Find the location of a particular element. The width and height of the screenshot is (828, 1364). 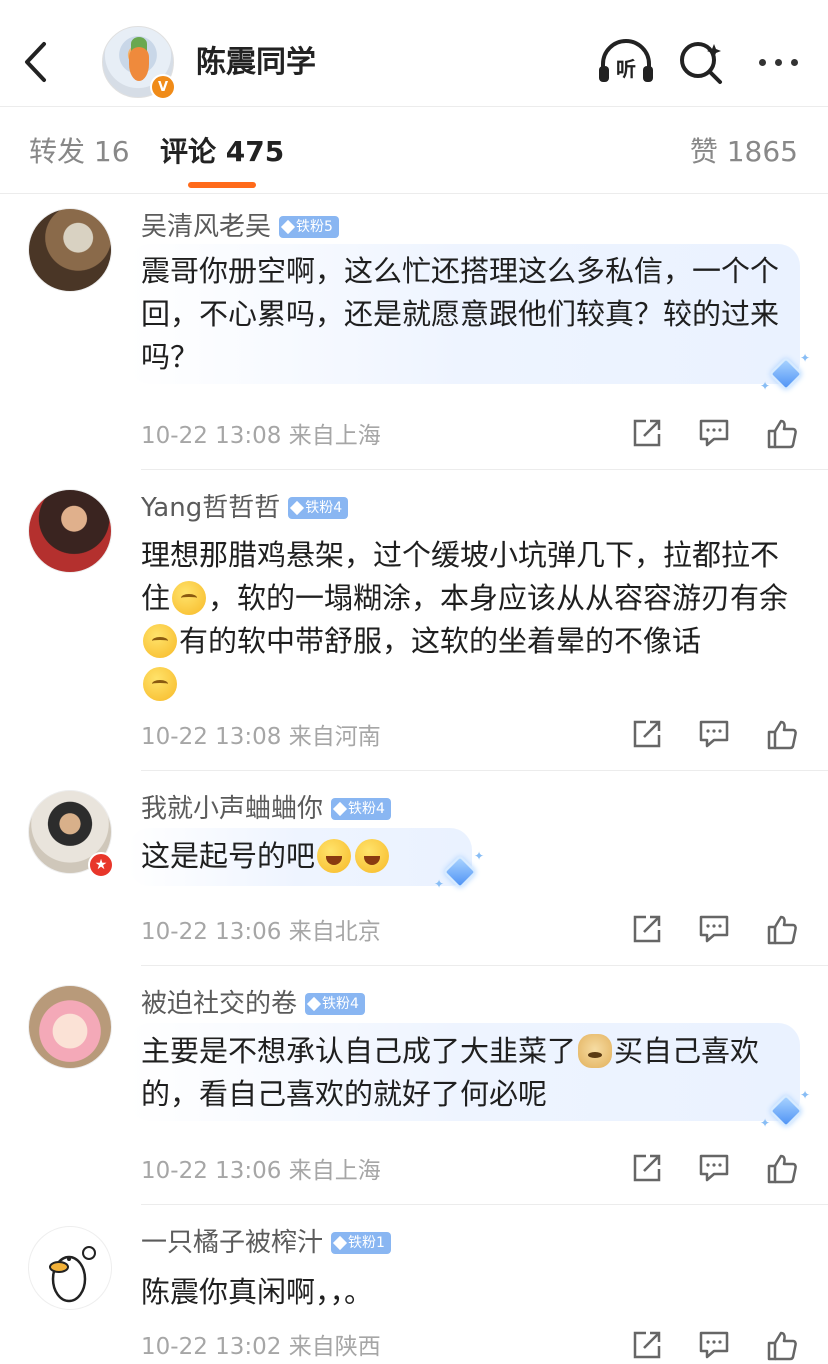

listen-icon: 听 is located at coordinates (626, 60).